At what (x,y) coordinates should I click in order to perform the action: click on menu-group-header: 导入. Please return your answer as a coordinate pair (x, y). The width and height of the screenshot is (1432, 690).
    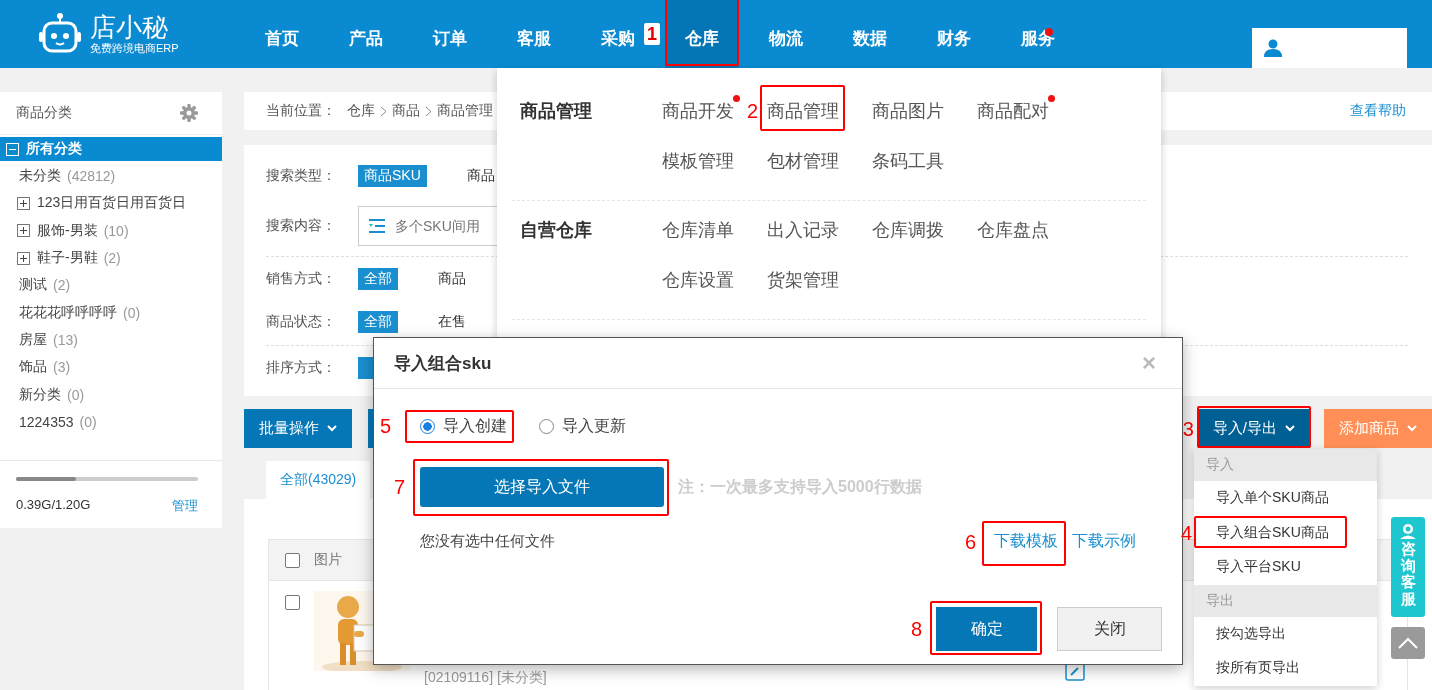
    Looking at the image, I should click on (1285, 465).